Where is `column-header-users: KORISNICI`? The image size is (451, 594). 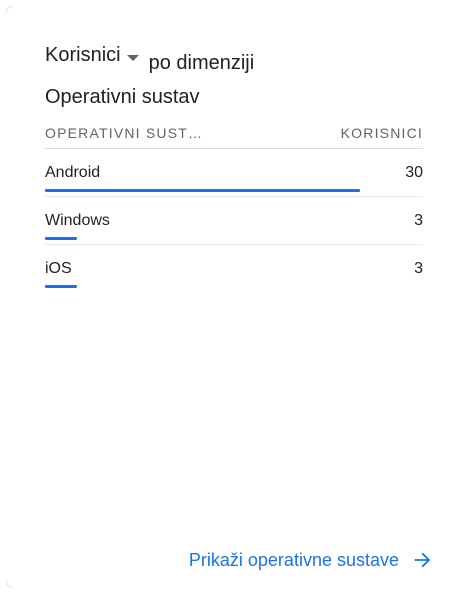
column-header-users: KORISNICI is located at coordinates (382, 133).